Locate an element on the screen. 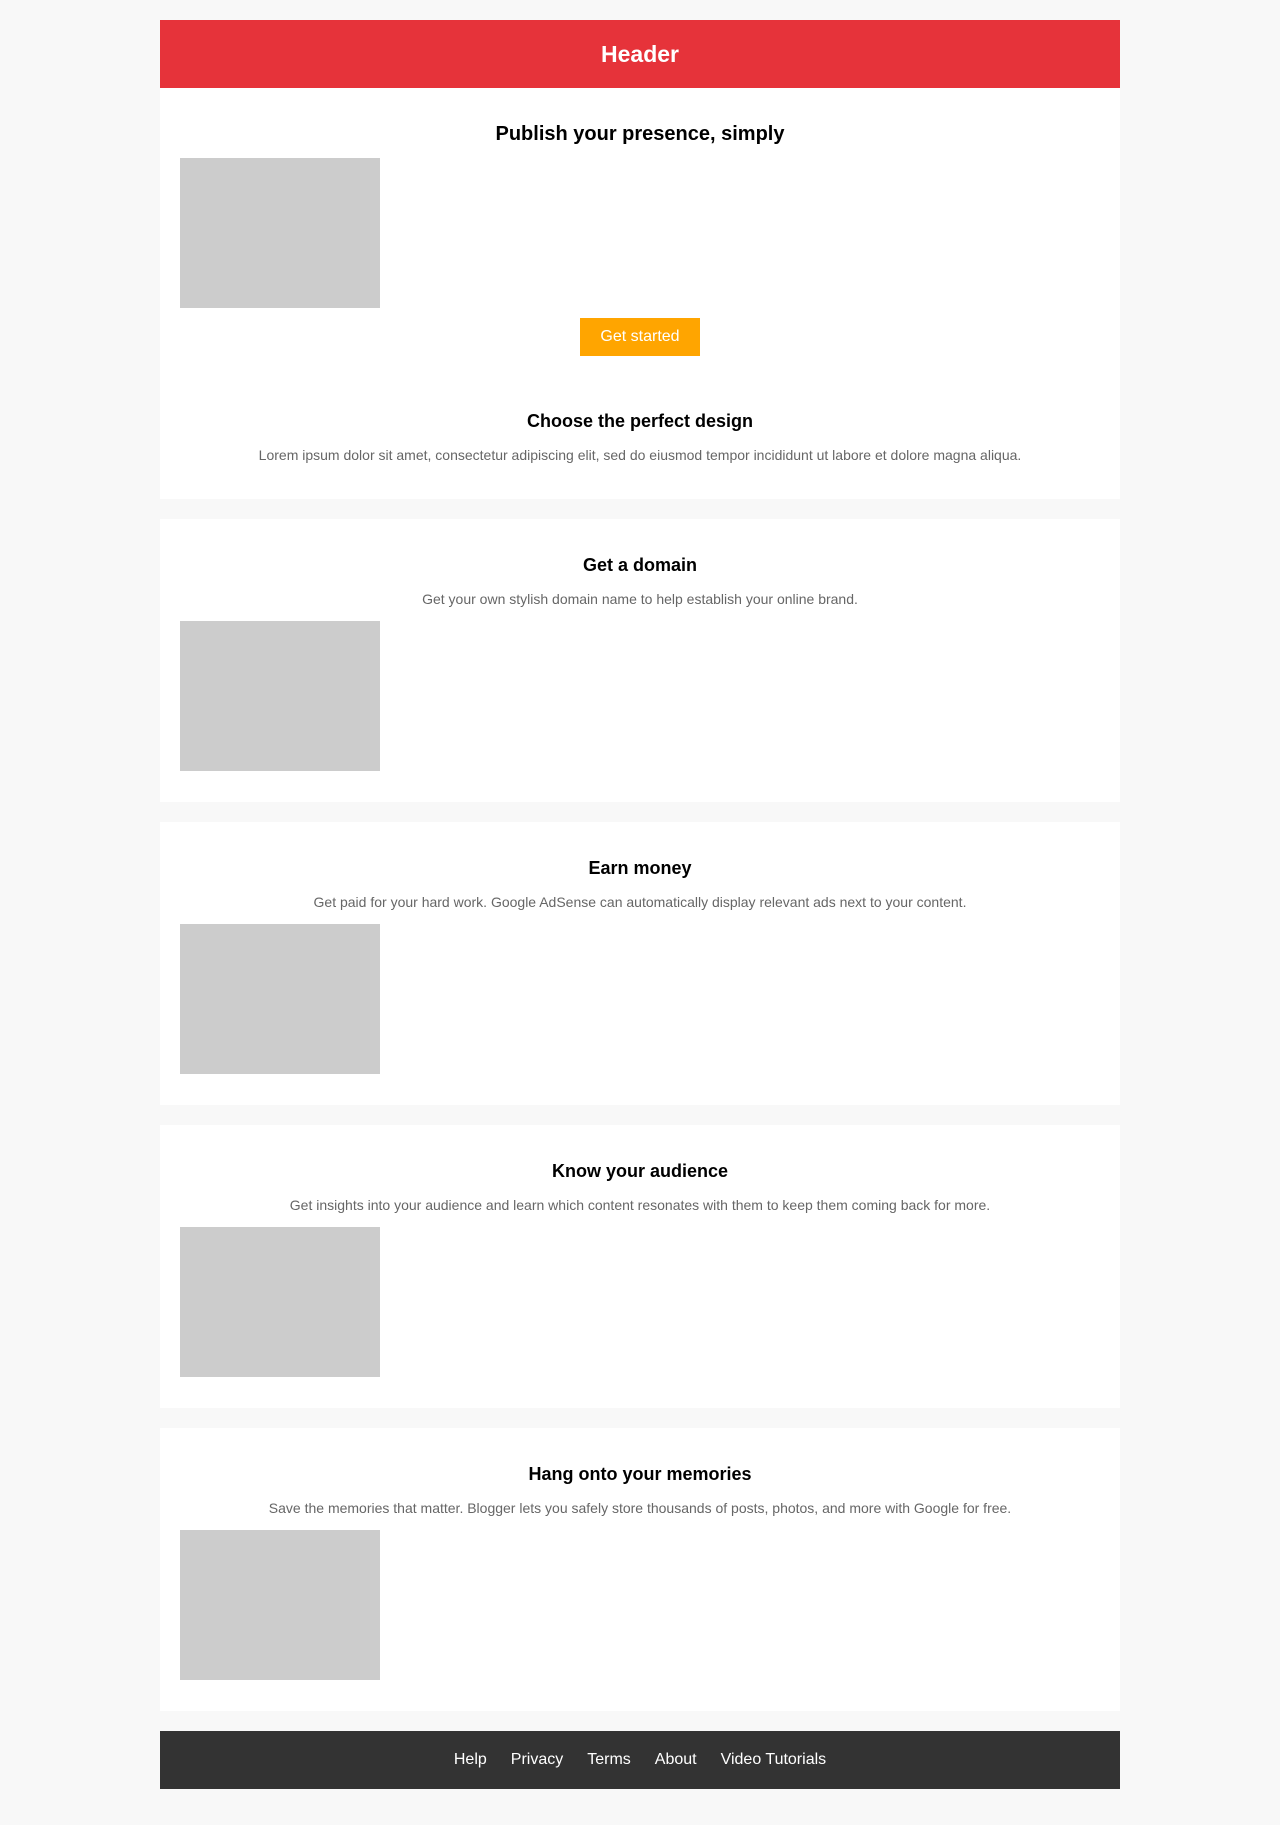 The height and width of the screenshot is (1825, 1280). feature-title: Know your audience is located at coordinates (640, 1171).